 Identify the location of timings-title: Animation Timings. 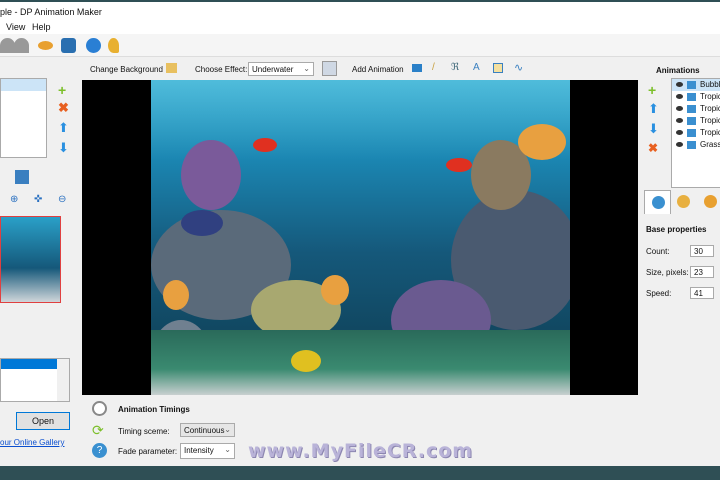
(154, 409).